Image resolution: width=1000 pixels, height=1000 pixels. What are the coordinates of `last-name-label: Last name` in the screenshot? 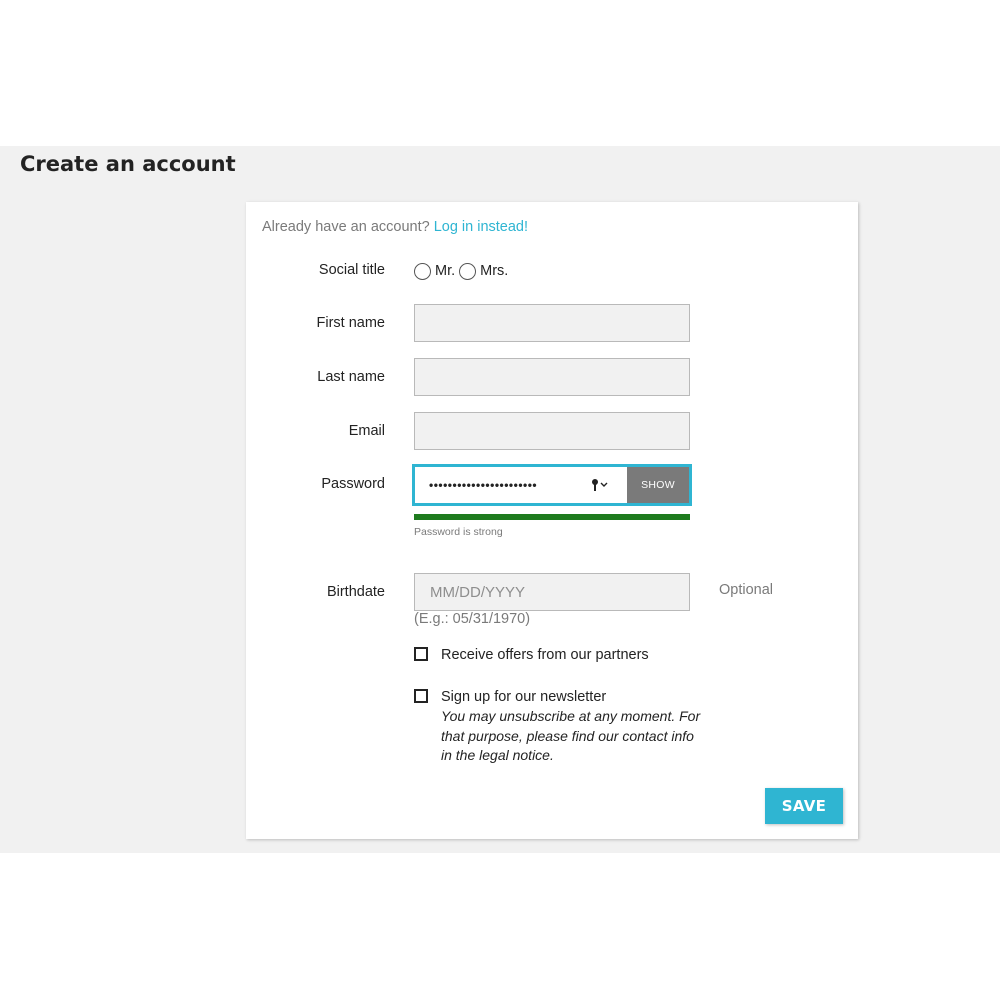 It's located at (351, 377).